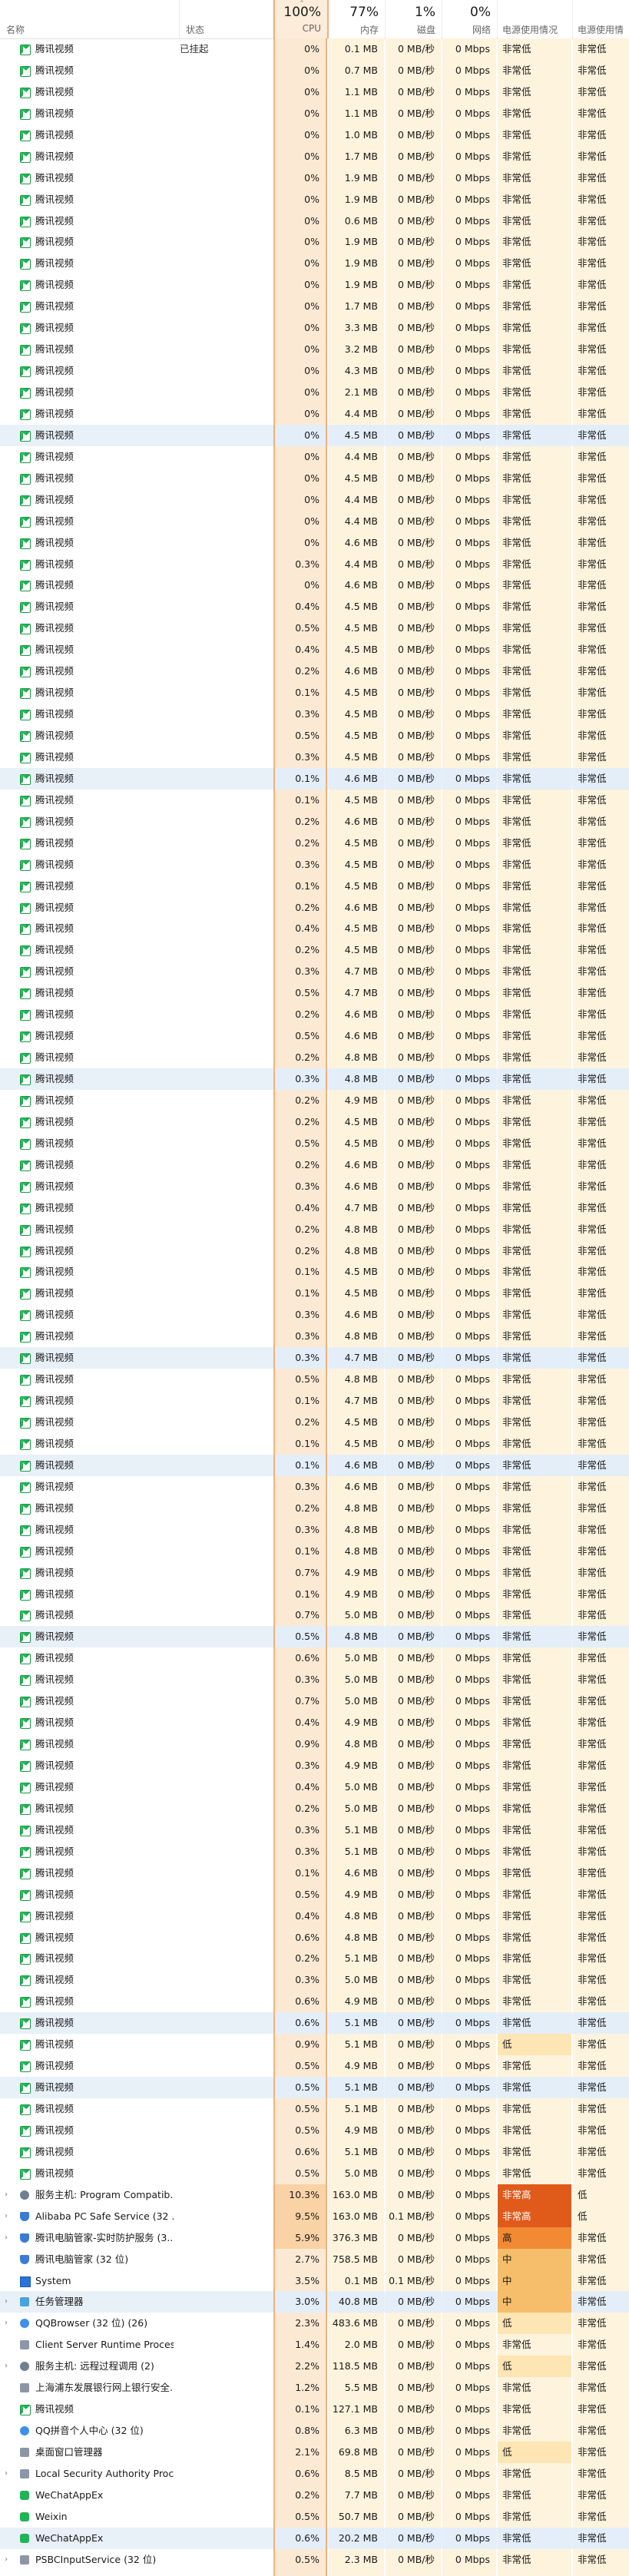  I want to click on column-cpu: ⌃ 100% CPU, so click(301, 19).